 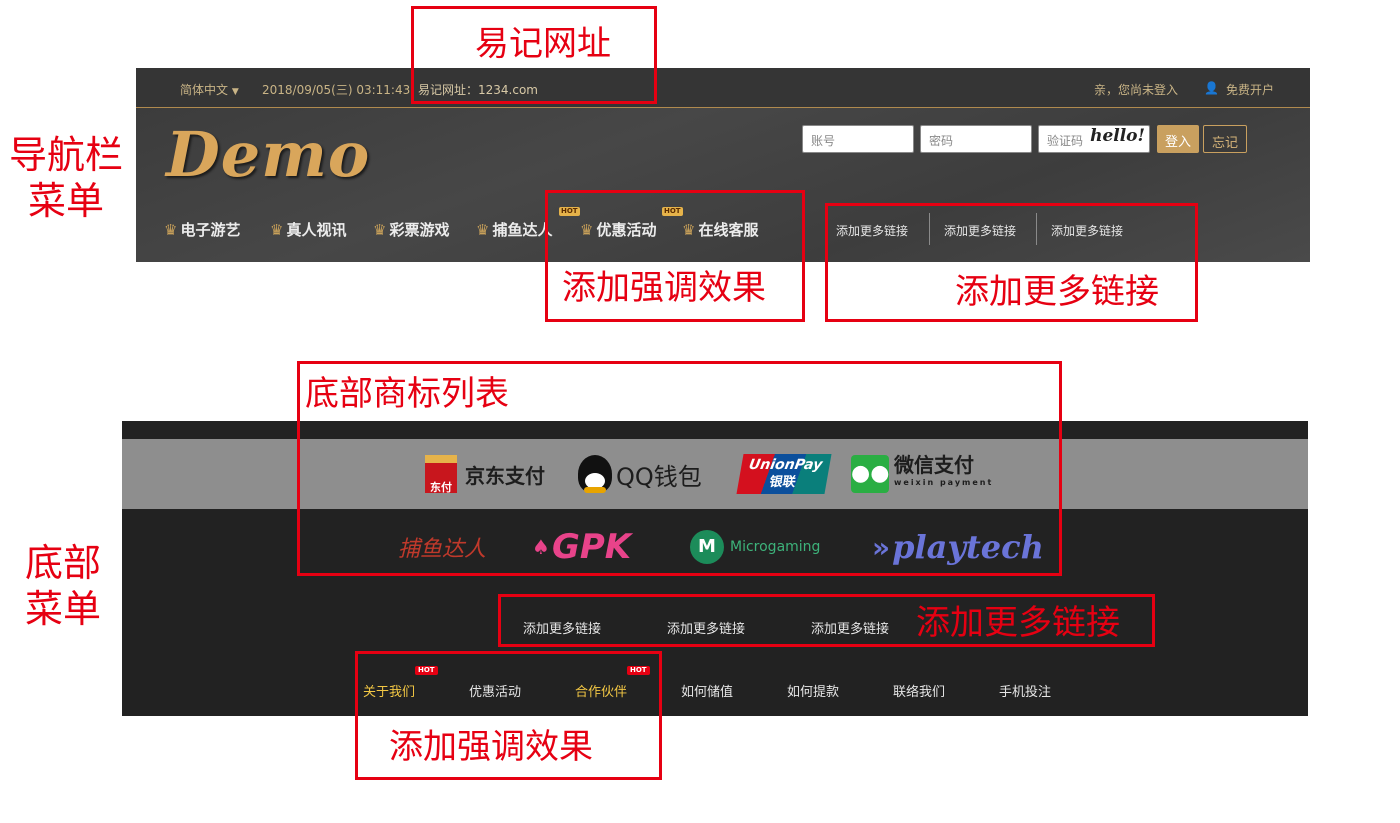 What do you see at coordinates (1225, 139) in the screenshot?
I see `forgot-button: 忘记` at bounding box center [1225, 139].